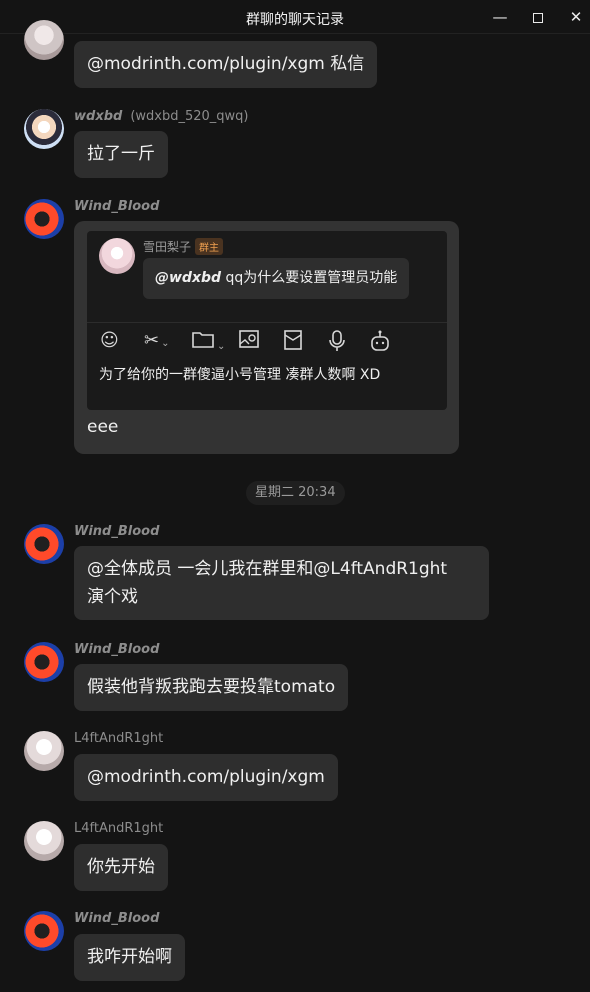  What do you see at coordinates (211, 687) in the screenshot?
I see `message-bubble: 假装他背叛我跑去要投靠tomato` at bounding box center [211, 687].